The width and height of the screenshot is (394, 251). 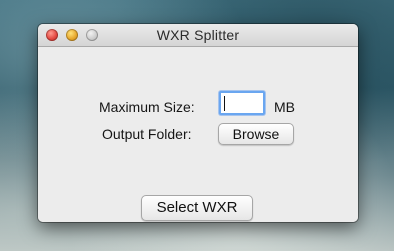 I want to click on select-wxr-button: Select WXR, so click(x=197, y=208).